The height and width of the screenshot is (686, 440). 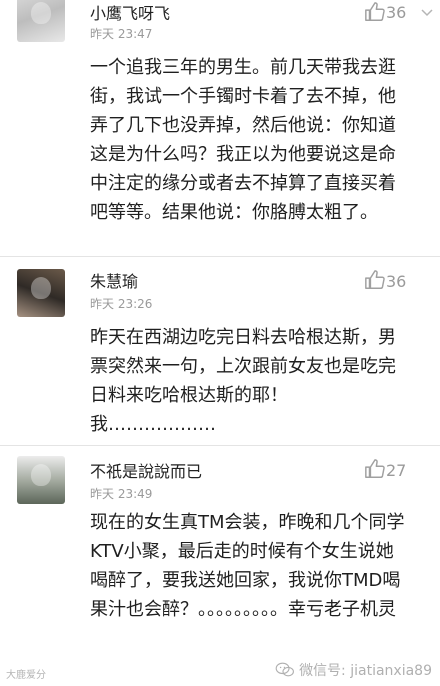 I want to click on comment-username: 朱慧瑜, so click(x=114, y=280).